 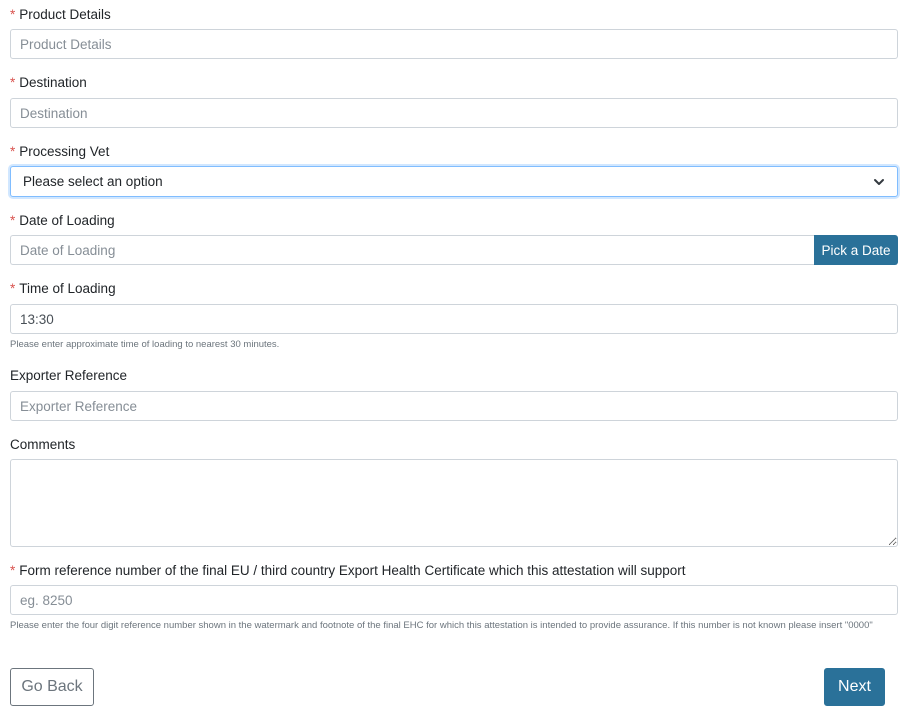 What do you see at coordinates (64, 151) in the screenshot?
I see `processing-vet-label-text: Processing Vet` at bounding box center [64, 151].